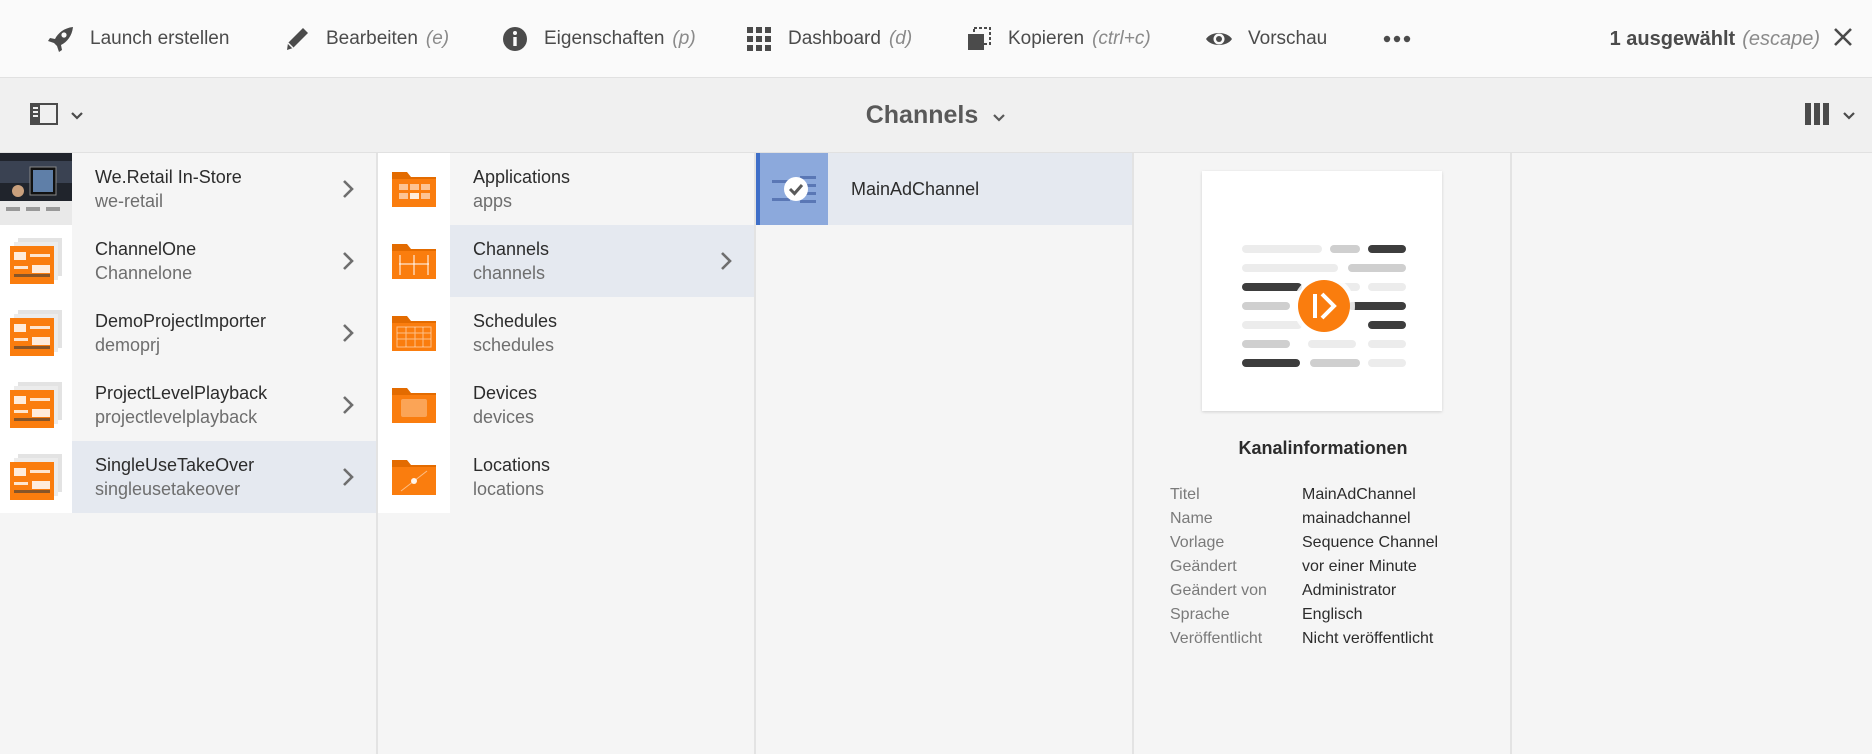 Image resolution: width=1872 pixels, height=754 pixels. I want to click on channel-preview-image, so click(1322, 291).